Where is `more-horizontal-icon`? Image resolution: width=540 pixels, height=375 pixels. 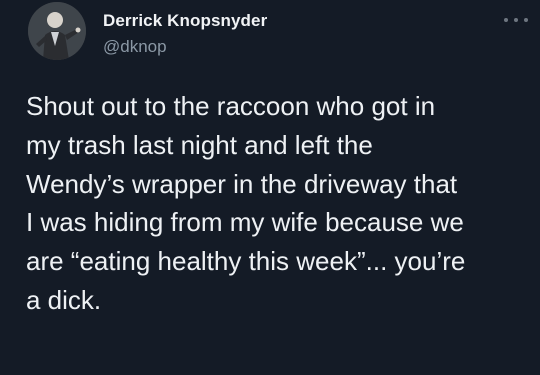
more-horizontal-icon is located at coordinates (506, 20).